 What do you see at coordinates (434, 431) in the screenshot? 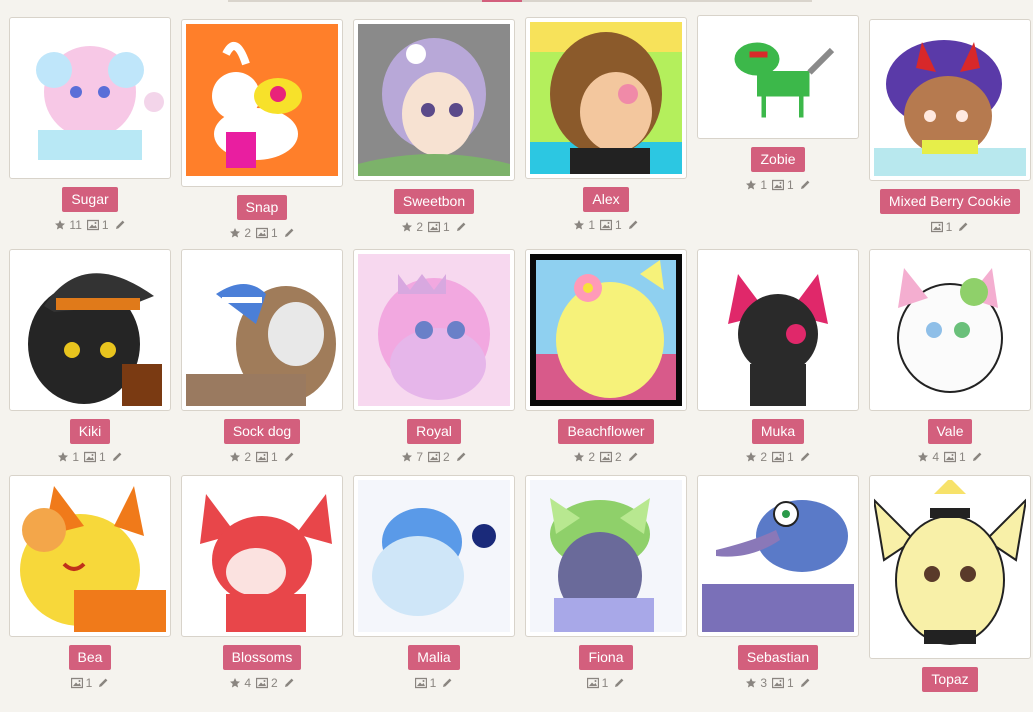
I see `character-name-button: Royal` at bounding box center [434, 431].